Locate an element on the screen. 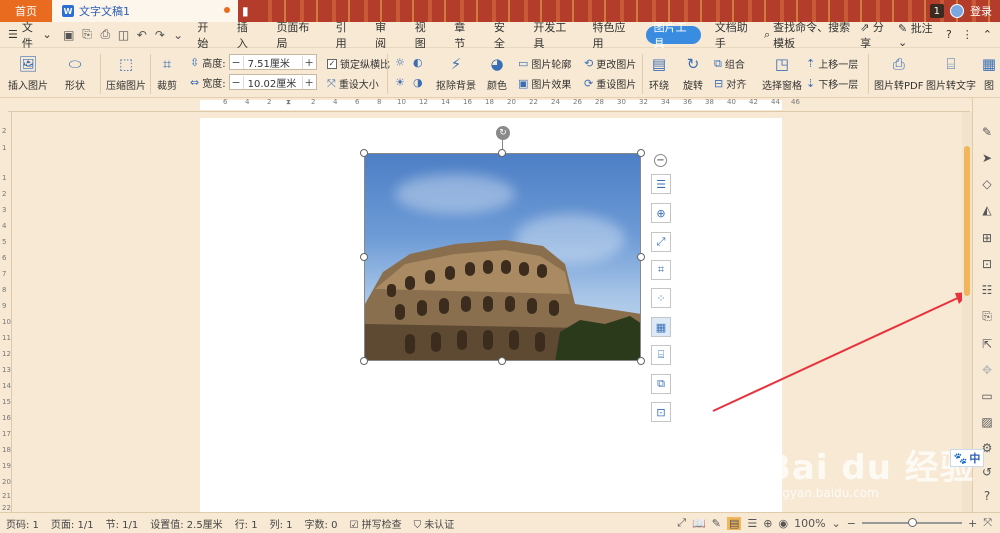  user-avatar is located at coordinates (957, 11).